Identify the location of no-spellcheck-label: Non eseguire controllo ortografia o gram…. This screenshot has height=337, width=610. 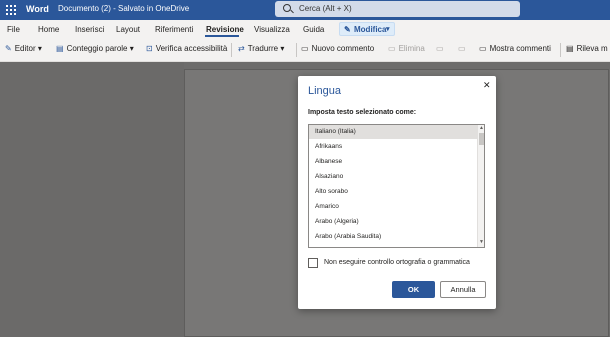
(397, 262).